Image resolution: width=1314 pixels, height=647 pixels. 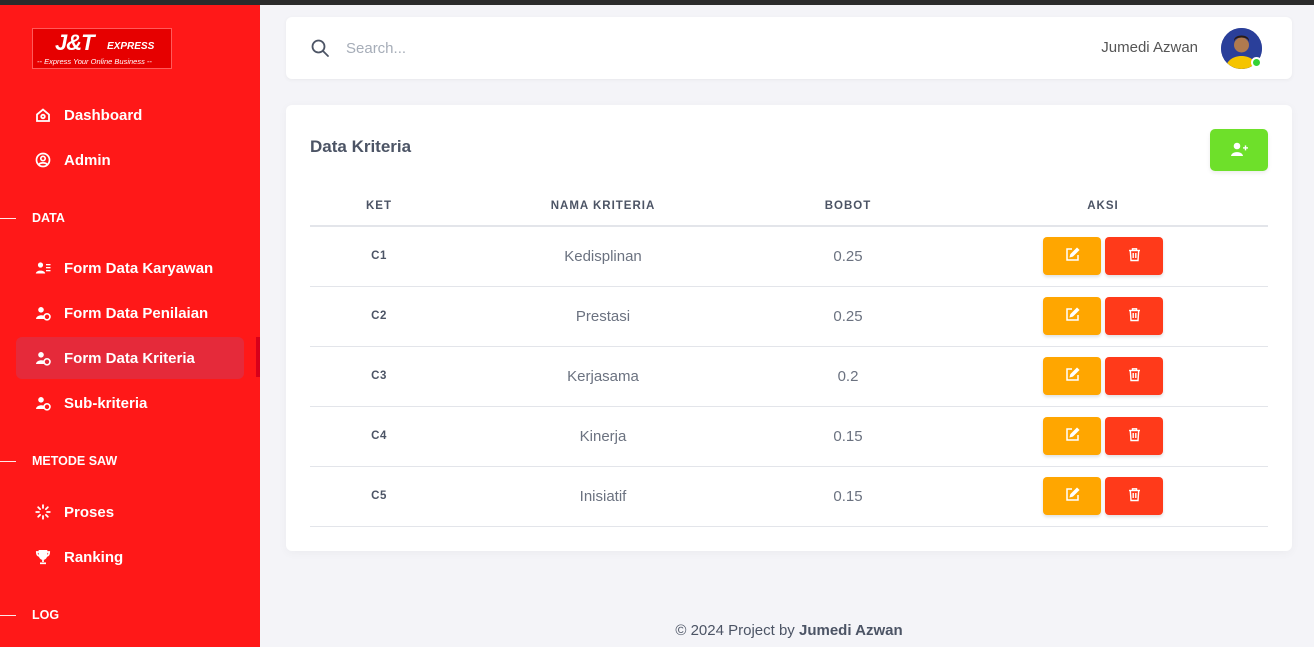 I want to click on sidebar-item-label: Form Data Kriteria, so click(x=129, y=358).